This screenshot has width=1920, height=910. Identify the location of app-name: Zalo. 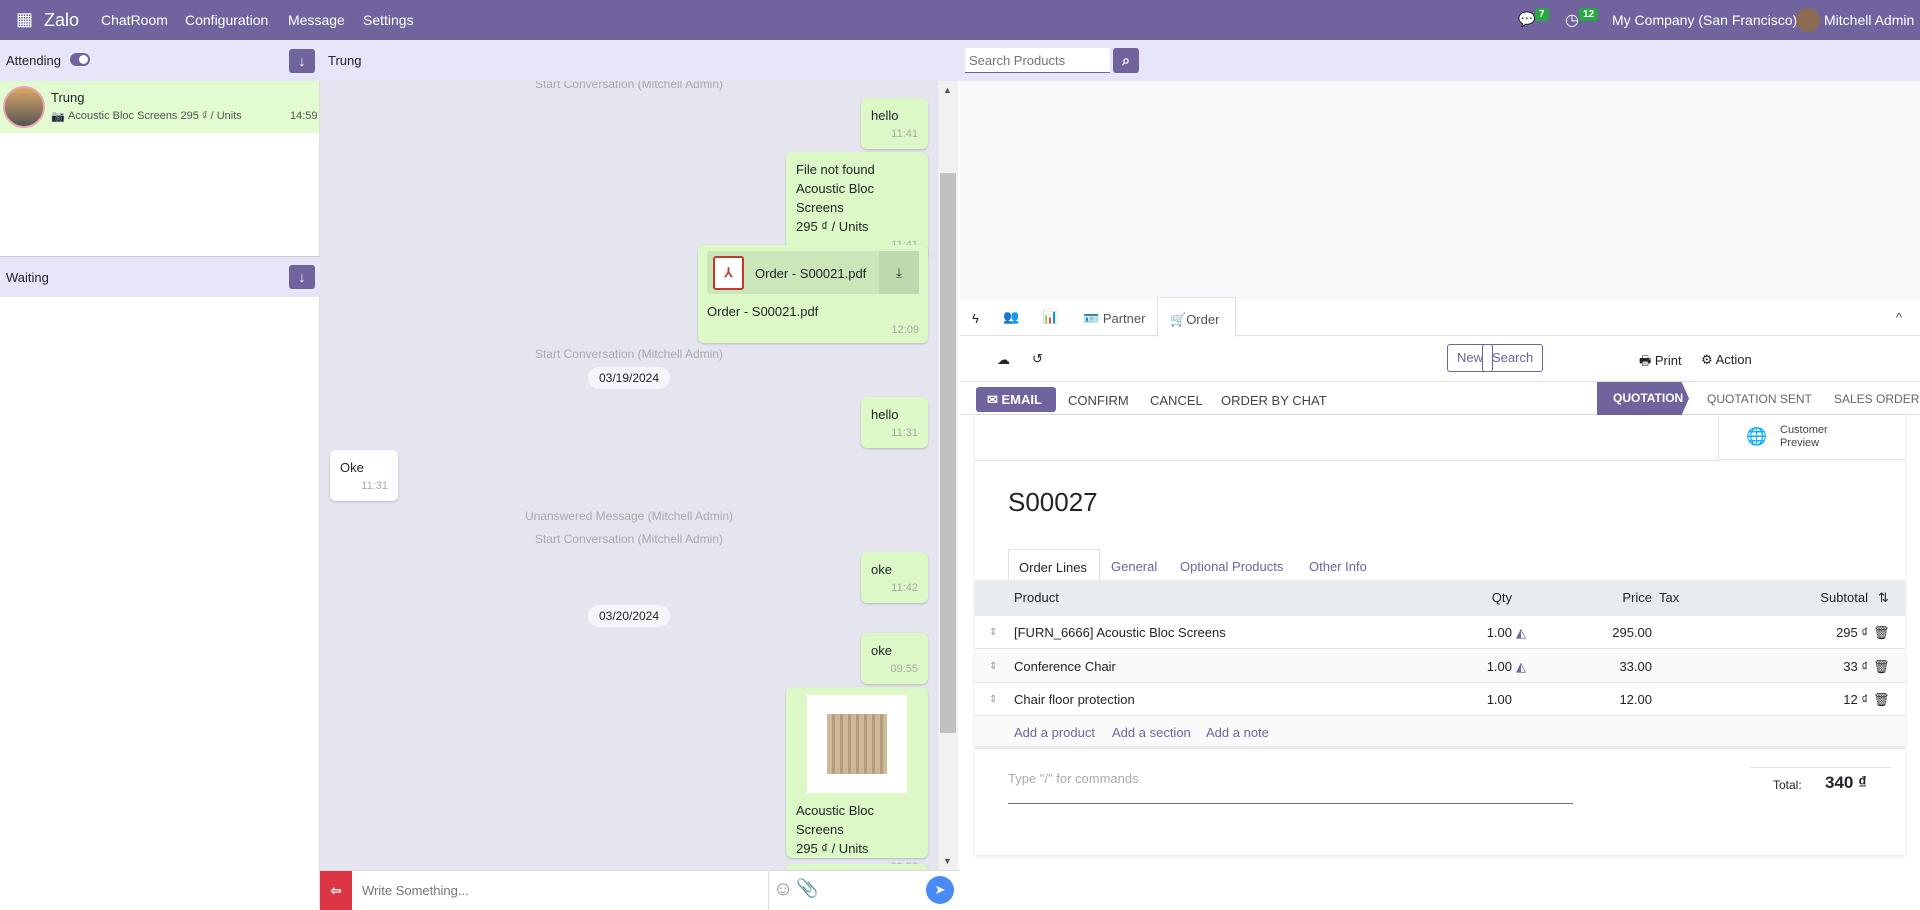
(61, 20).